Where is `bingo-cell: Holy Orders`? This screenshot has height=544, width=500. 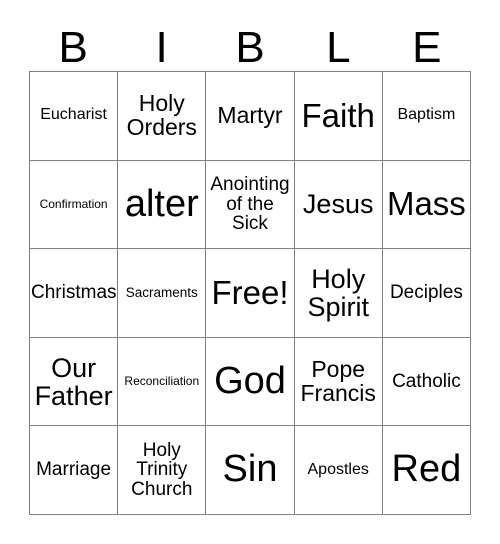 bingo-cell: Holy Orders is located at coordinates (162, 116).